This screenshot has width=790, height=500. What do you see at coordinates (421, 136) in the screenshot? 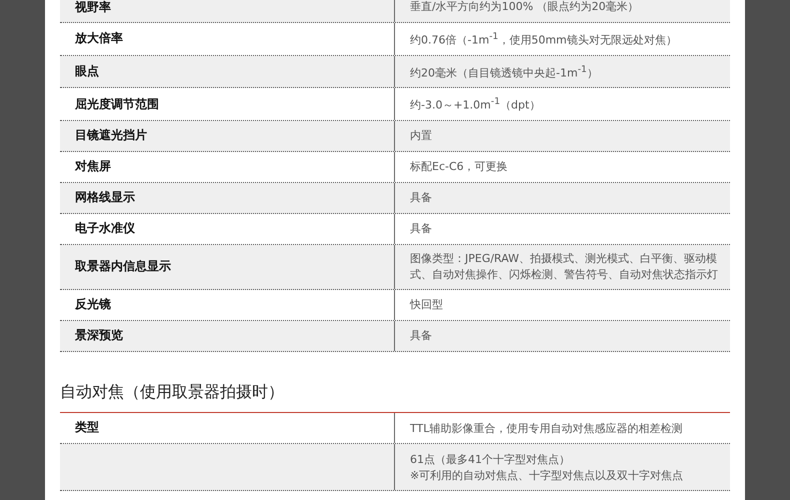
I see `spec-value: 内置` at bounding box center [421, 136].